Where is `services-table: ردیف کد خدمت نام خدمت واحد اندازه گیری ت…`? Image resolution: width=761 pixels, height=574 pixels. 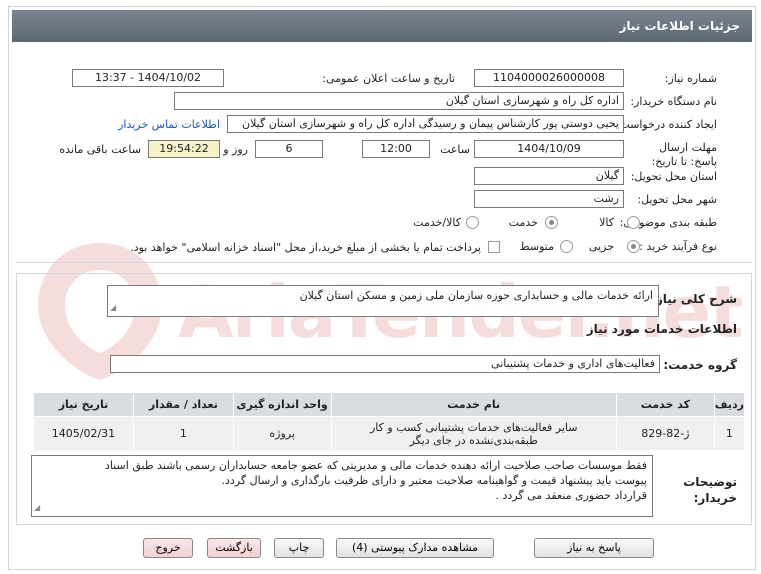 services-table: ردیف کد خدمت نام خدمت واحد اندازه گیری ت… is located at coordinates (389, 421).